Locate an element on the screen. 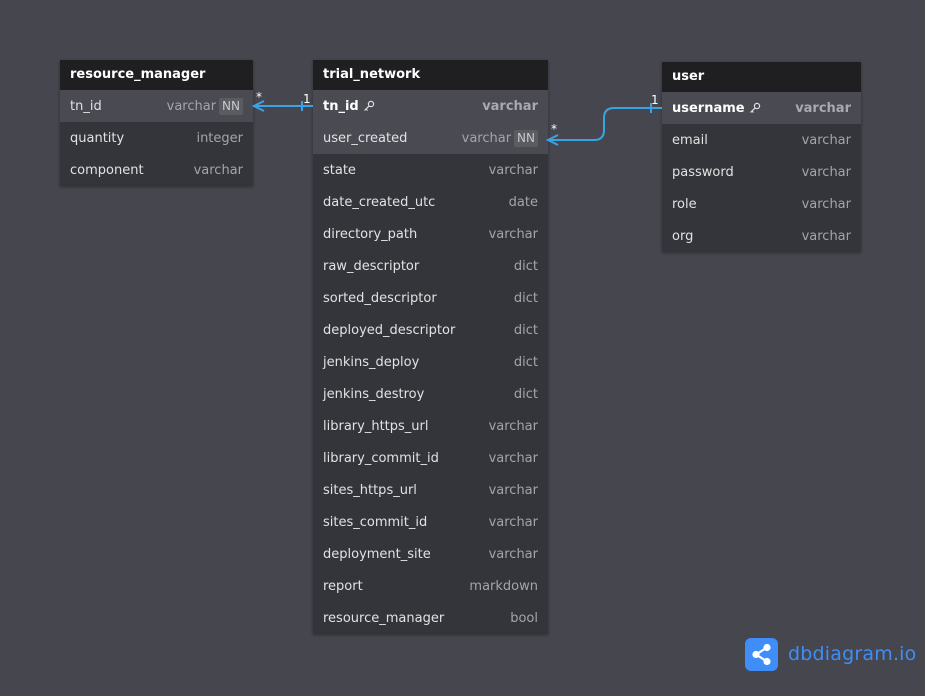 This screenshot has height=696, width=925. brand-name-suffix: .io is located at coordinates (904, 654).